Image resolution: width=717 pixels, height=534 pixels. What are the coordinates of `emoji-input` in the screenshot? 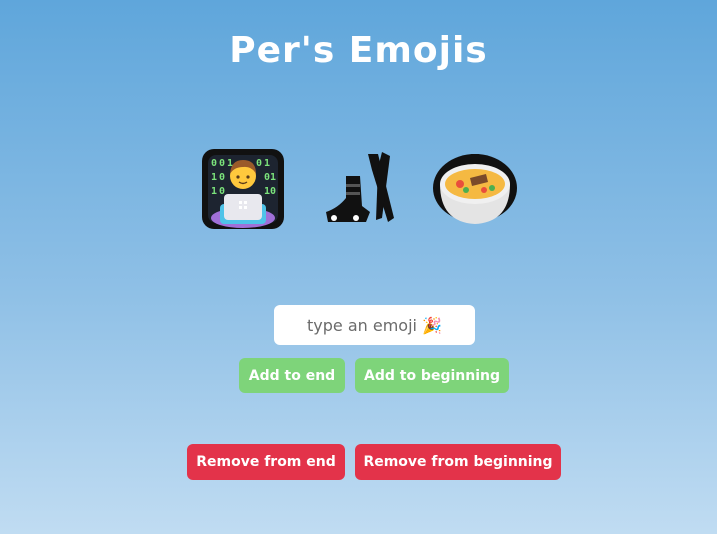 It's located at (374, 325).